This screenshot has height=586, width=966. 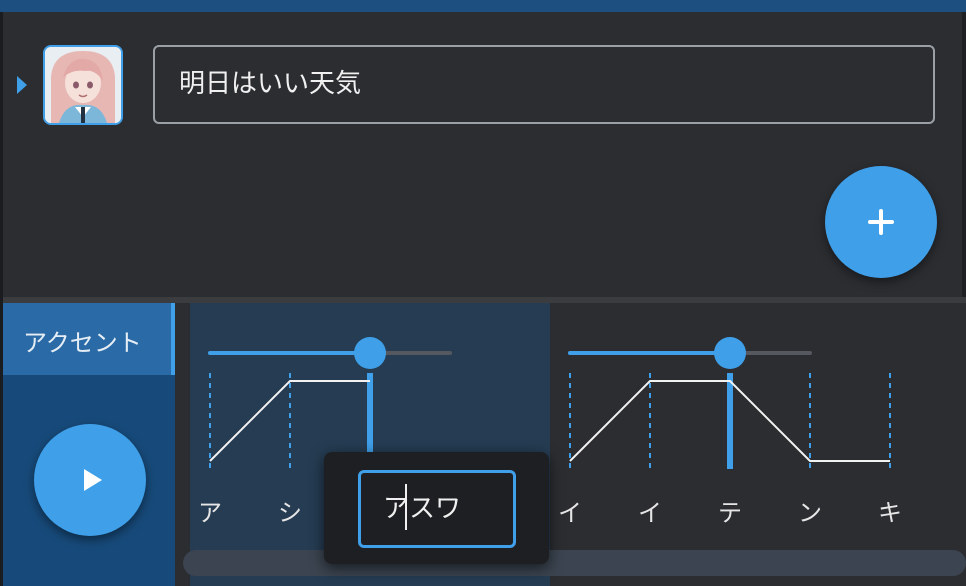 What do you see at coordinates (890, 513) in the screenshot?
I see `mora-label: キ` at bounding box center [890, 513].